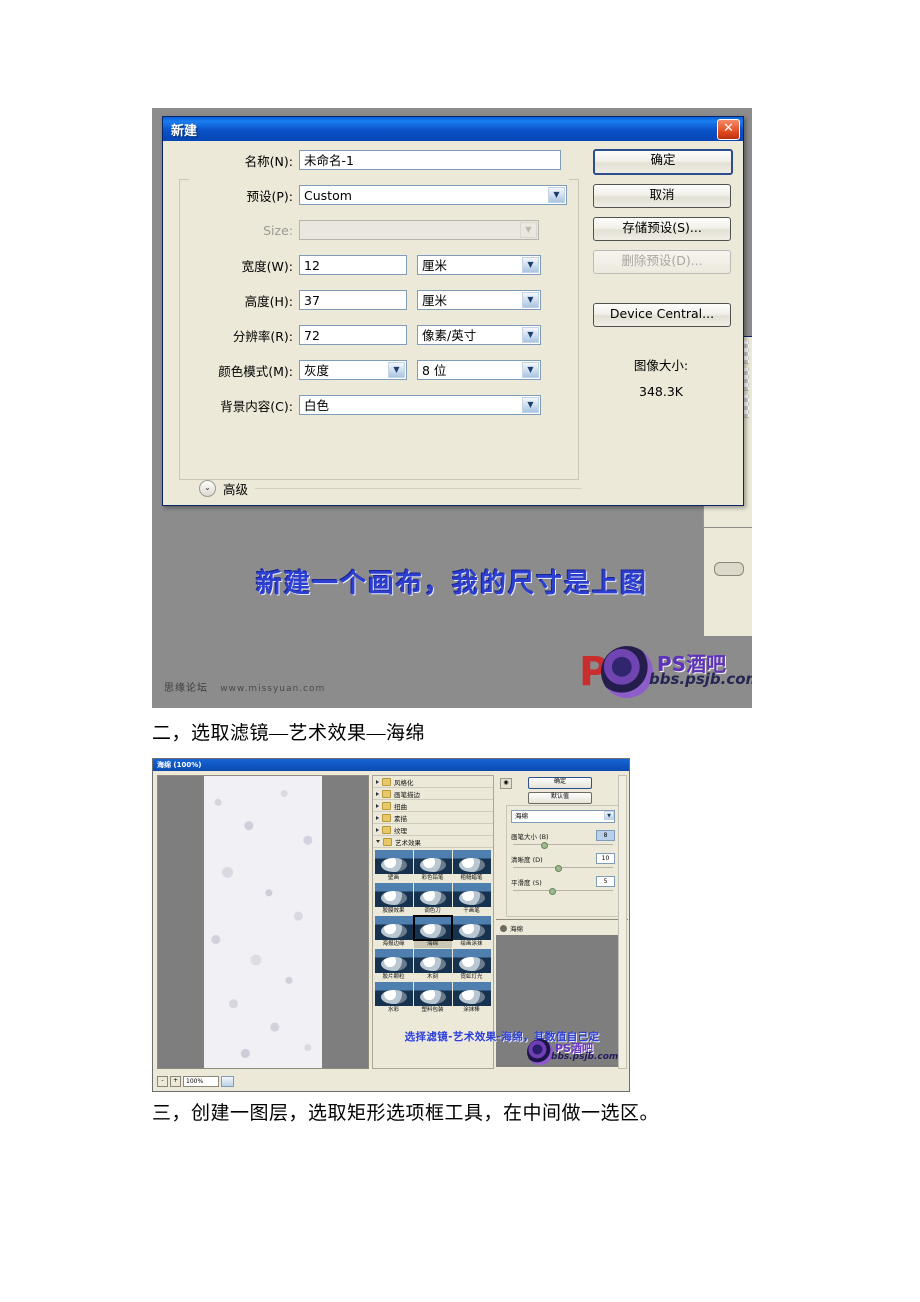 The image size is (920, 1302). I want to click on filter-thumbnail: 粗糙蜡笔, so click(471, 865).